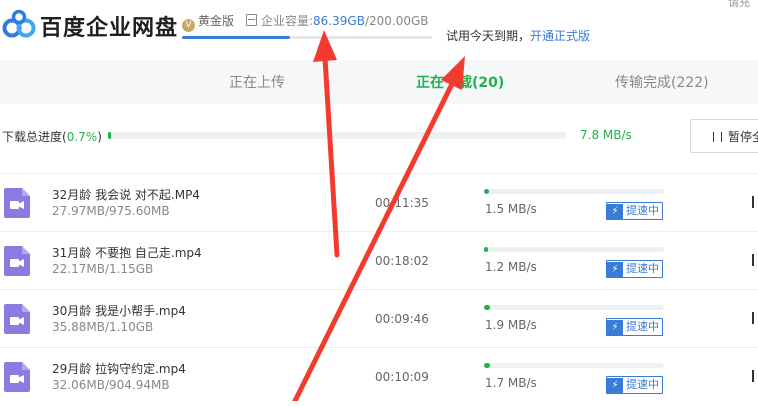 The width and height of the screenshot is (758, 406). I want to click on upgrade-link: 开通正式版, so click(560, 36).